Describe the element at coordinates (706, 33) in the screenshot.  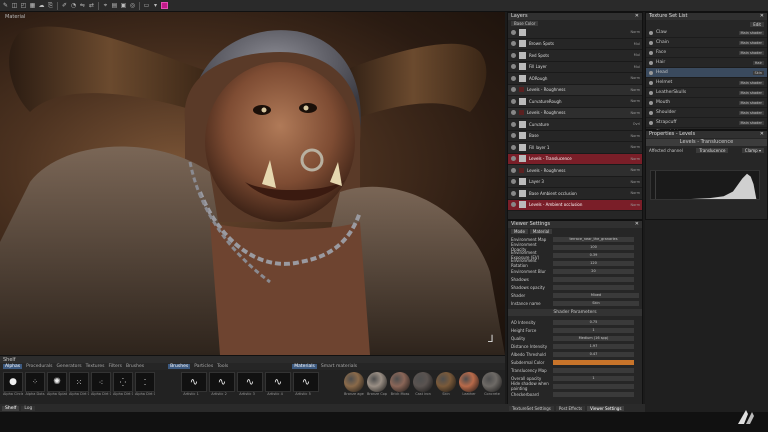
I see `texture-set-row: Claw Main shader` at that location.